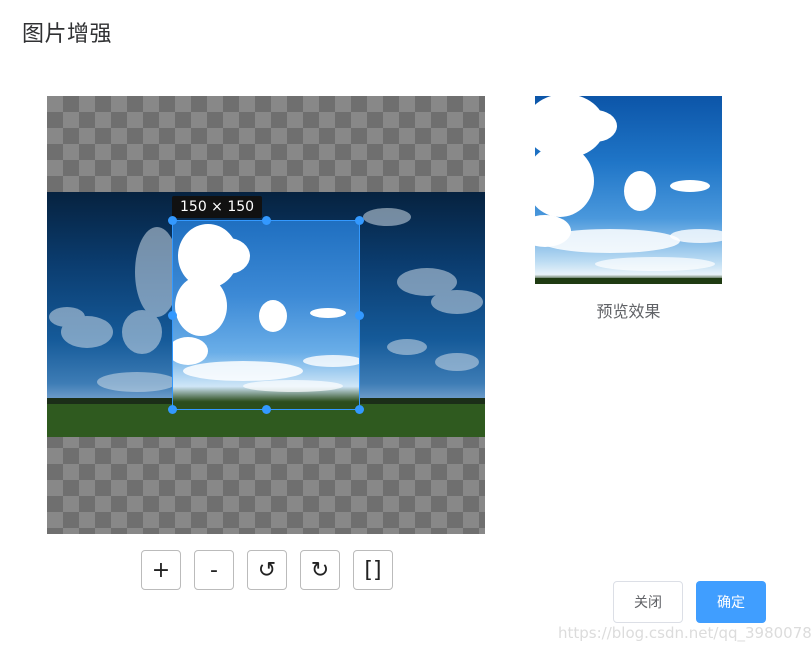 The image size is (811, 652). Describe the element at coordinates (266, 220) in the screenshot. I see `resize-handle-top` at that location.